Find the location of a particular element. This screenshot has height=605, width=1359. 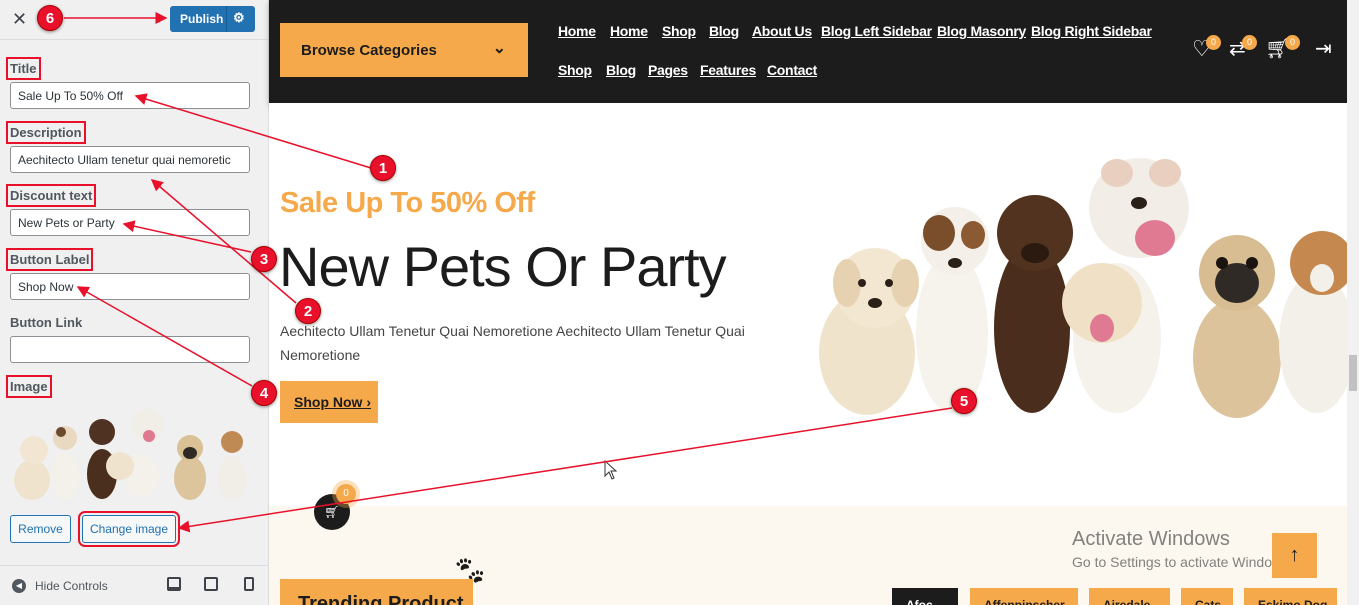

dogs-thumbnail-image is located at coordinates (130, 454).